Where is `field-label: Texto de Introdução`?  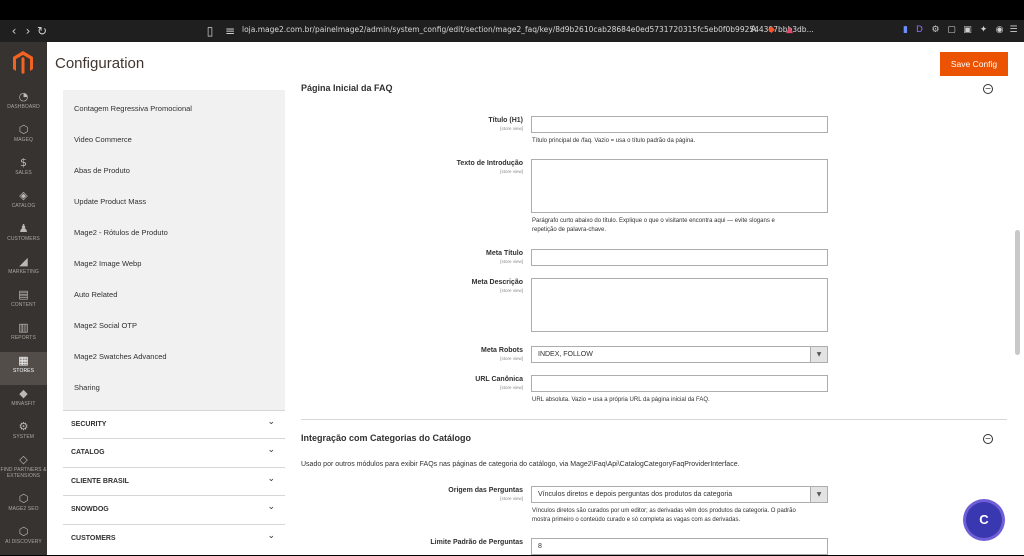 field-label: Texto de Introdução is located at coordinates (489, 163).